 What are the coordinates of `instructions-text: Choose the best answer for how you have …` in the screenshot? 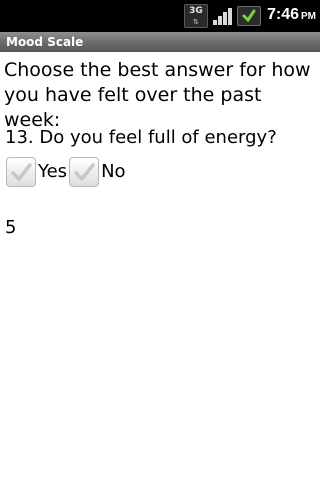 It's located at (157, 95).